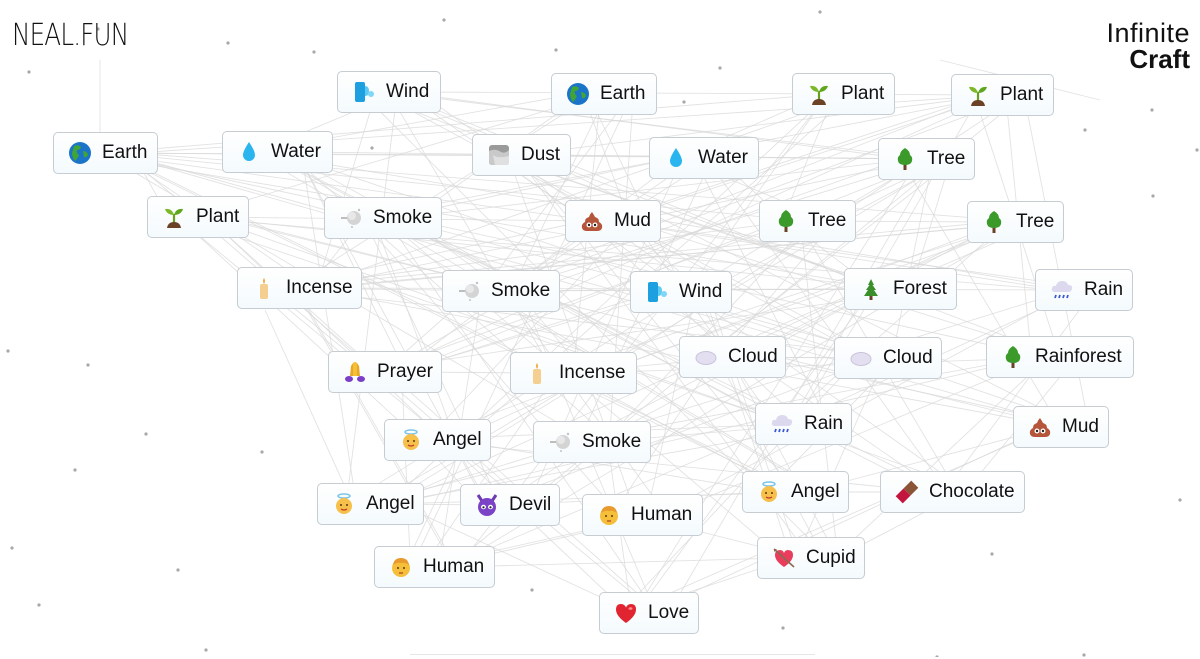  I want to click on element-label: Mud, so click(1080, 426).